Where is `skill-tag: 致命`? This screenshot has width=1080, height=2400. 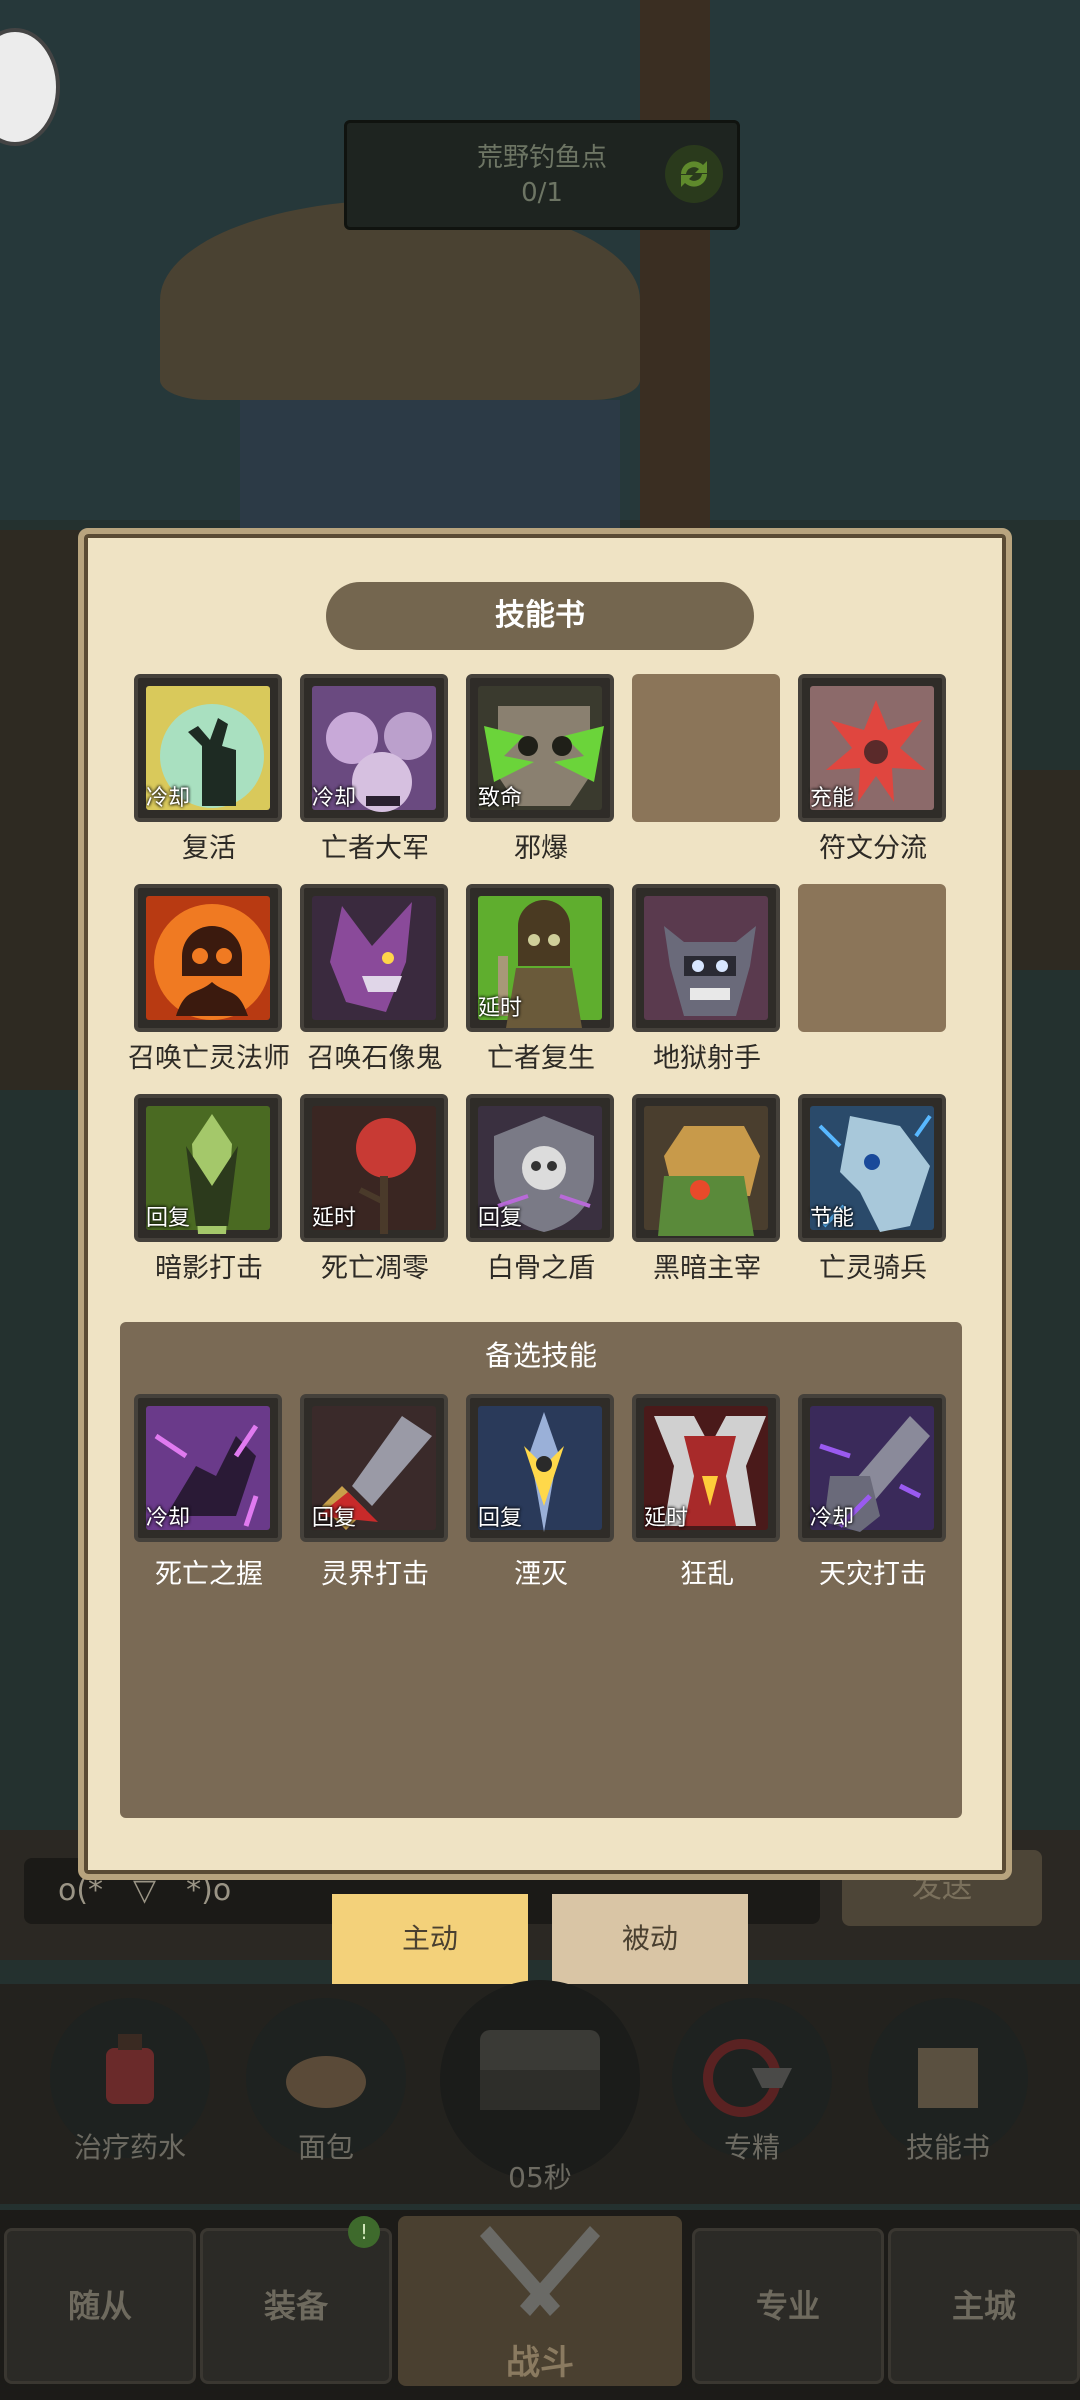 skill-tag: 致命 is located at coordinates (500, 798).